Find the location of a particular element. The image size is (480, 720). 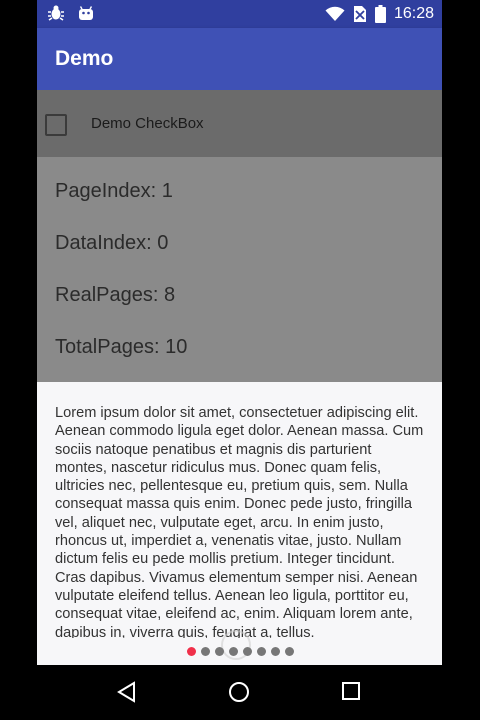

page-dot-active is located at coordinates (191, 651).